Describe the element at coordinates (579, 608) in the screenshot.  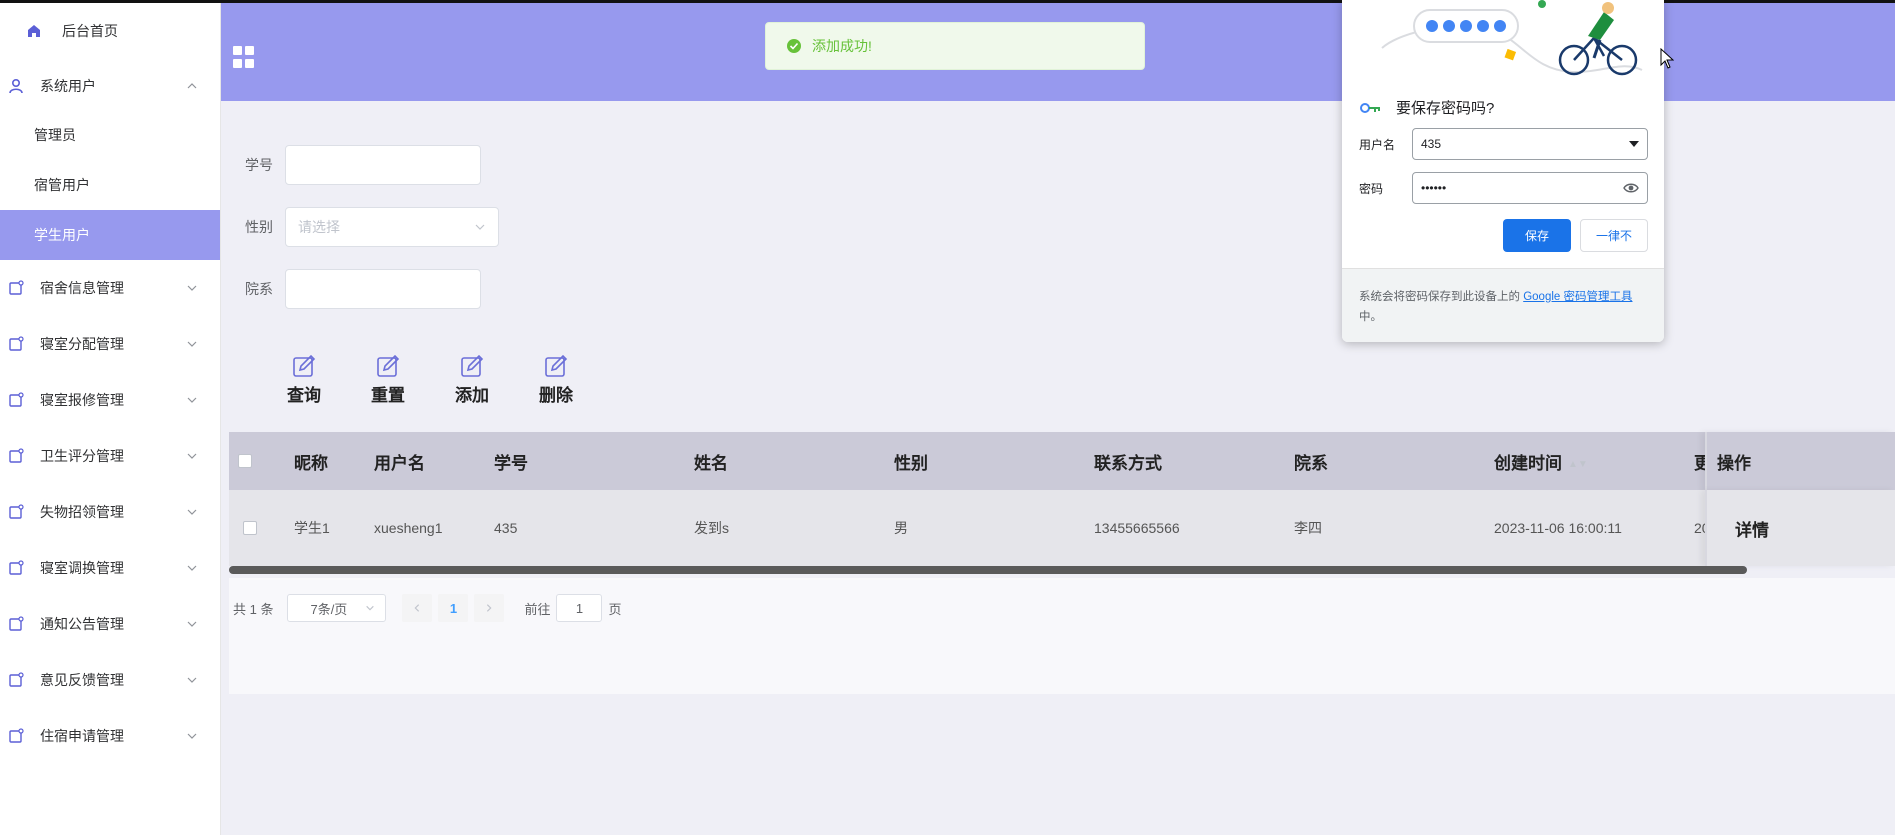
I see `goto-page-input: 1` at that location.